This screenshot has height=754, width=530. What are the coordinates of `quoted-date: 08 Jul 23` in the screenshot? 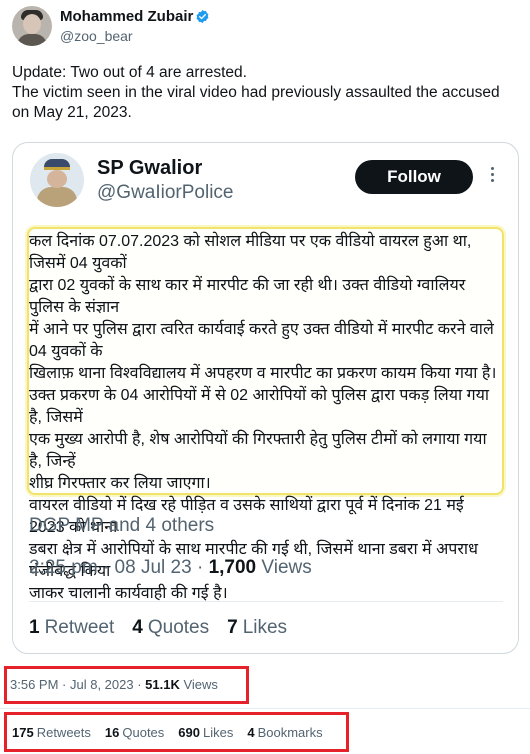 It's located at (153, 567).